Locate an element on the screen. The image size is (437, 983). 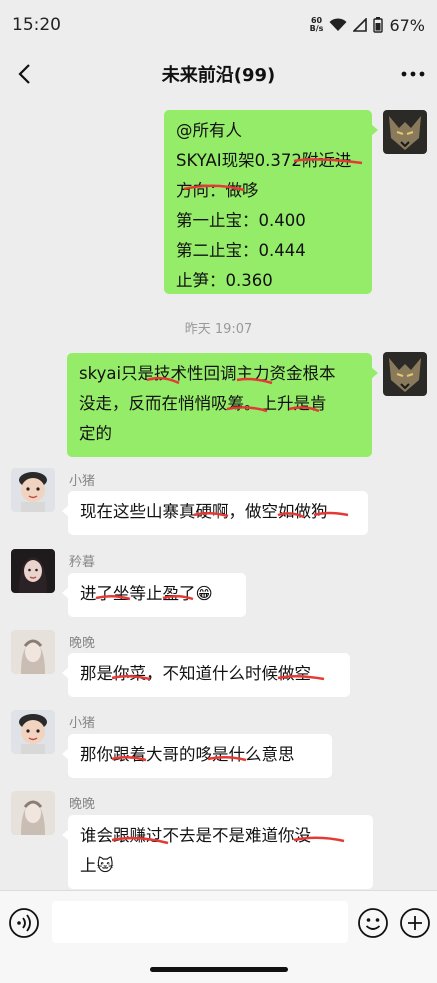
sender-name: 矜暮 is located at coordinates (82, 562).